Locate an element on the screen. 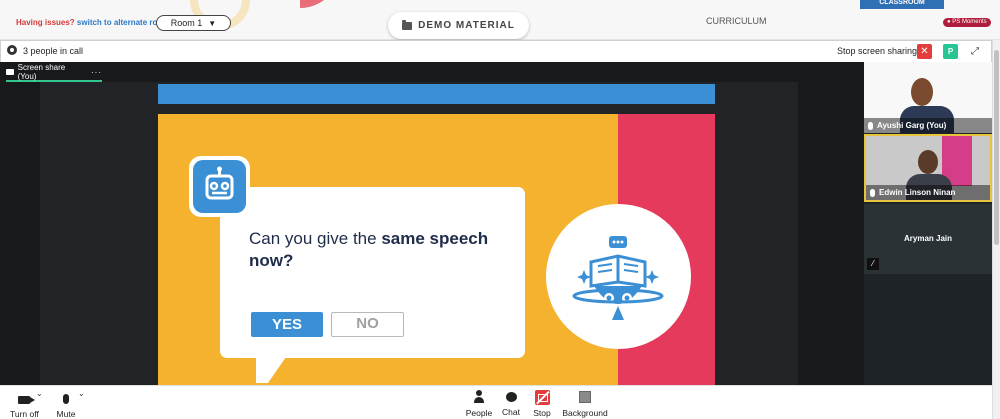  folder-icon is located at coordinates (407, 24).